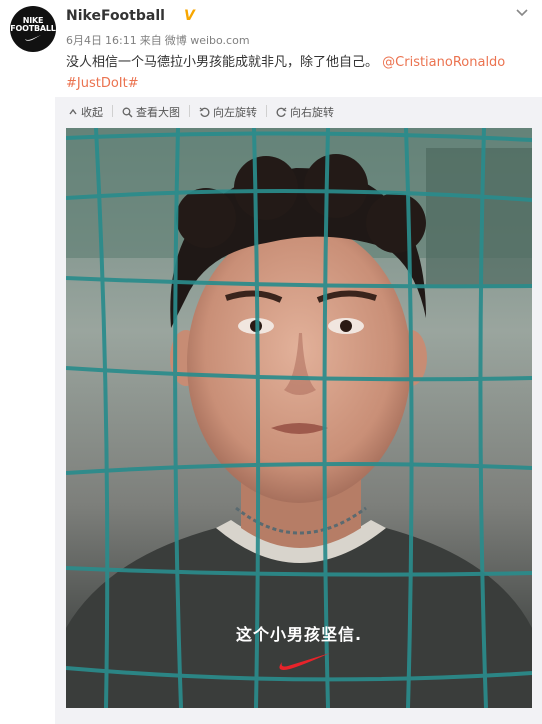 This screenshot has height=724, width=542. I want to click on rotate-right-label: 向右旋转, so click(312, 112).